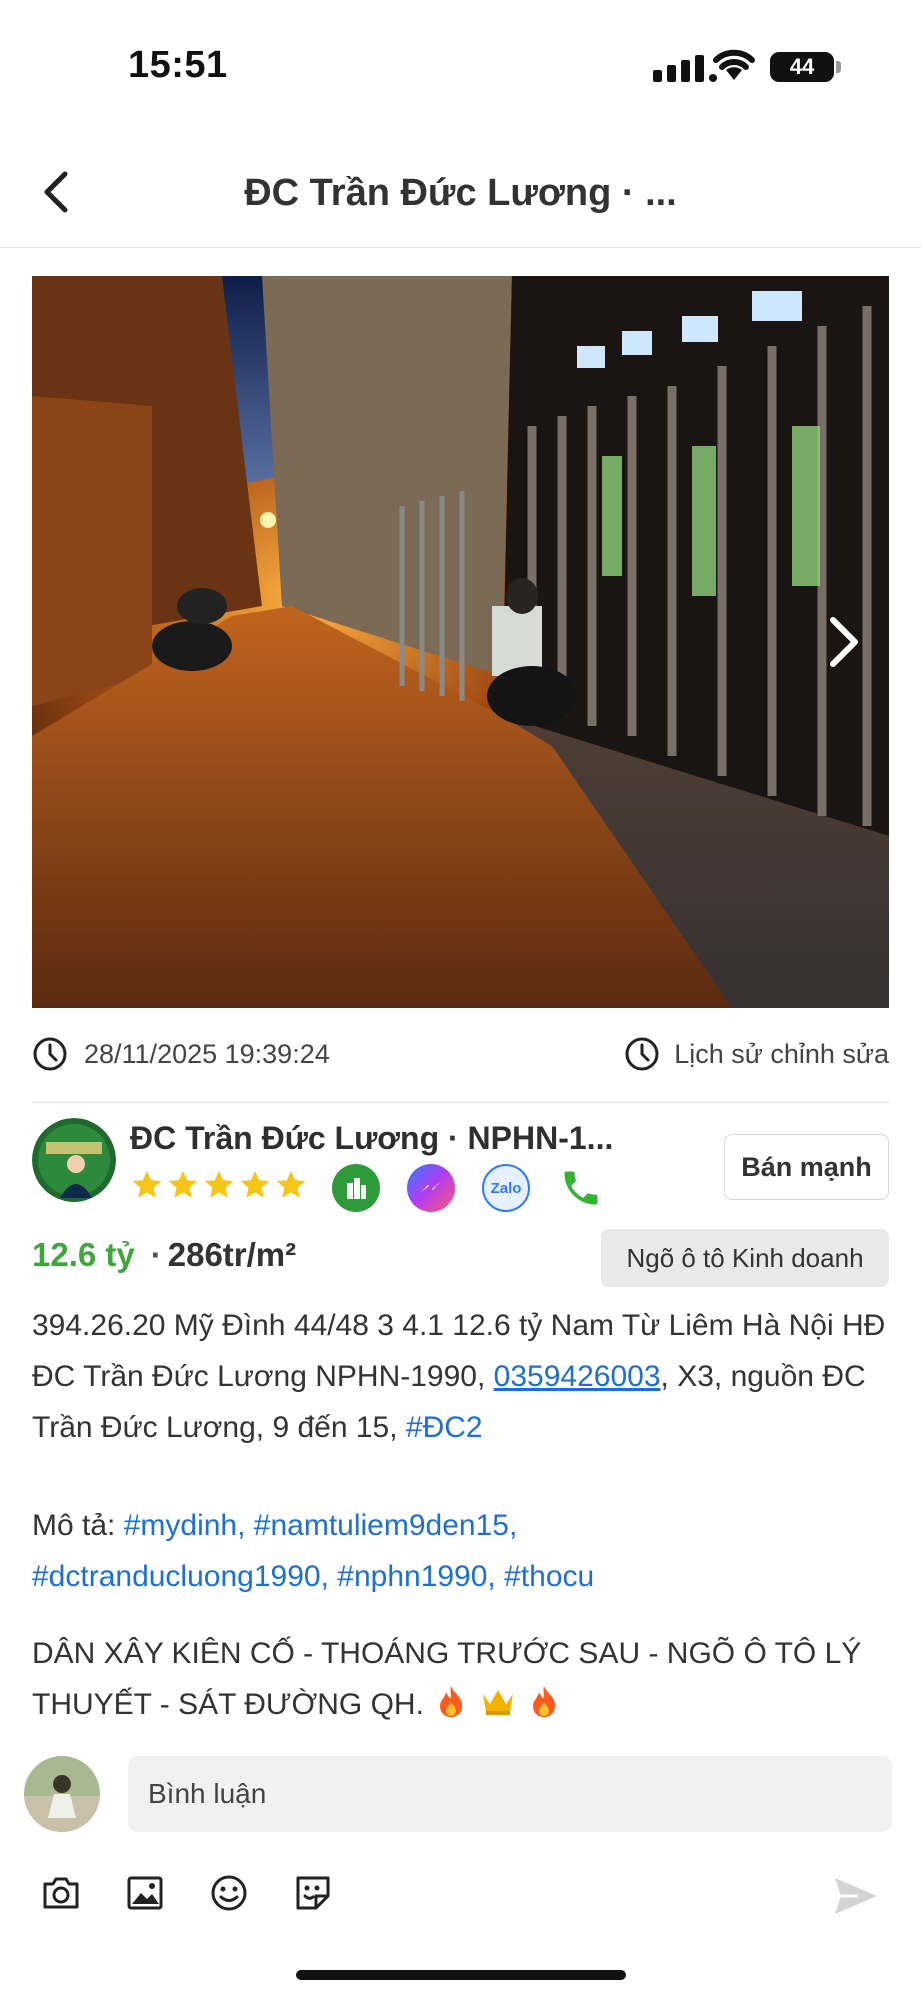 The width and height of the screenshot is (921, 2000). I want to click on meta-row: 28/11/2025 19:39:24 Lịch sử chỉnh sửa, so click(460, 1058).